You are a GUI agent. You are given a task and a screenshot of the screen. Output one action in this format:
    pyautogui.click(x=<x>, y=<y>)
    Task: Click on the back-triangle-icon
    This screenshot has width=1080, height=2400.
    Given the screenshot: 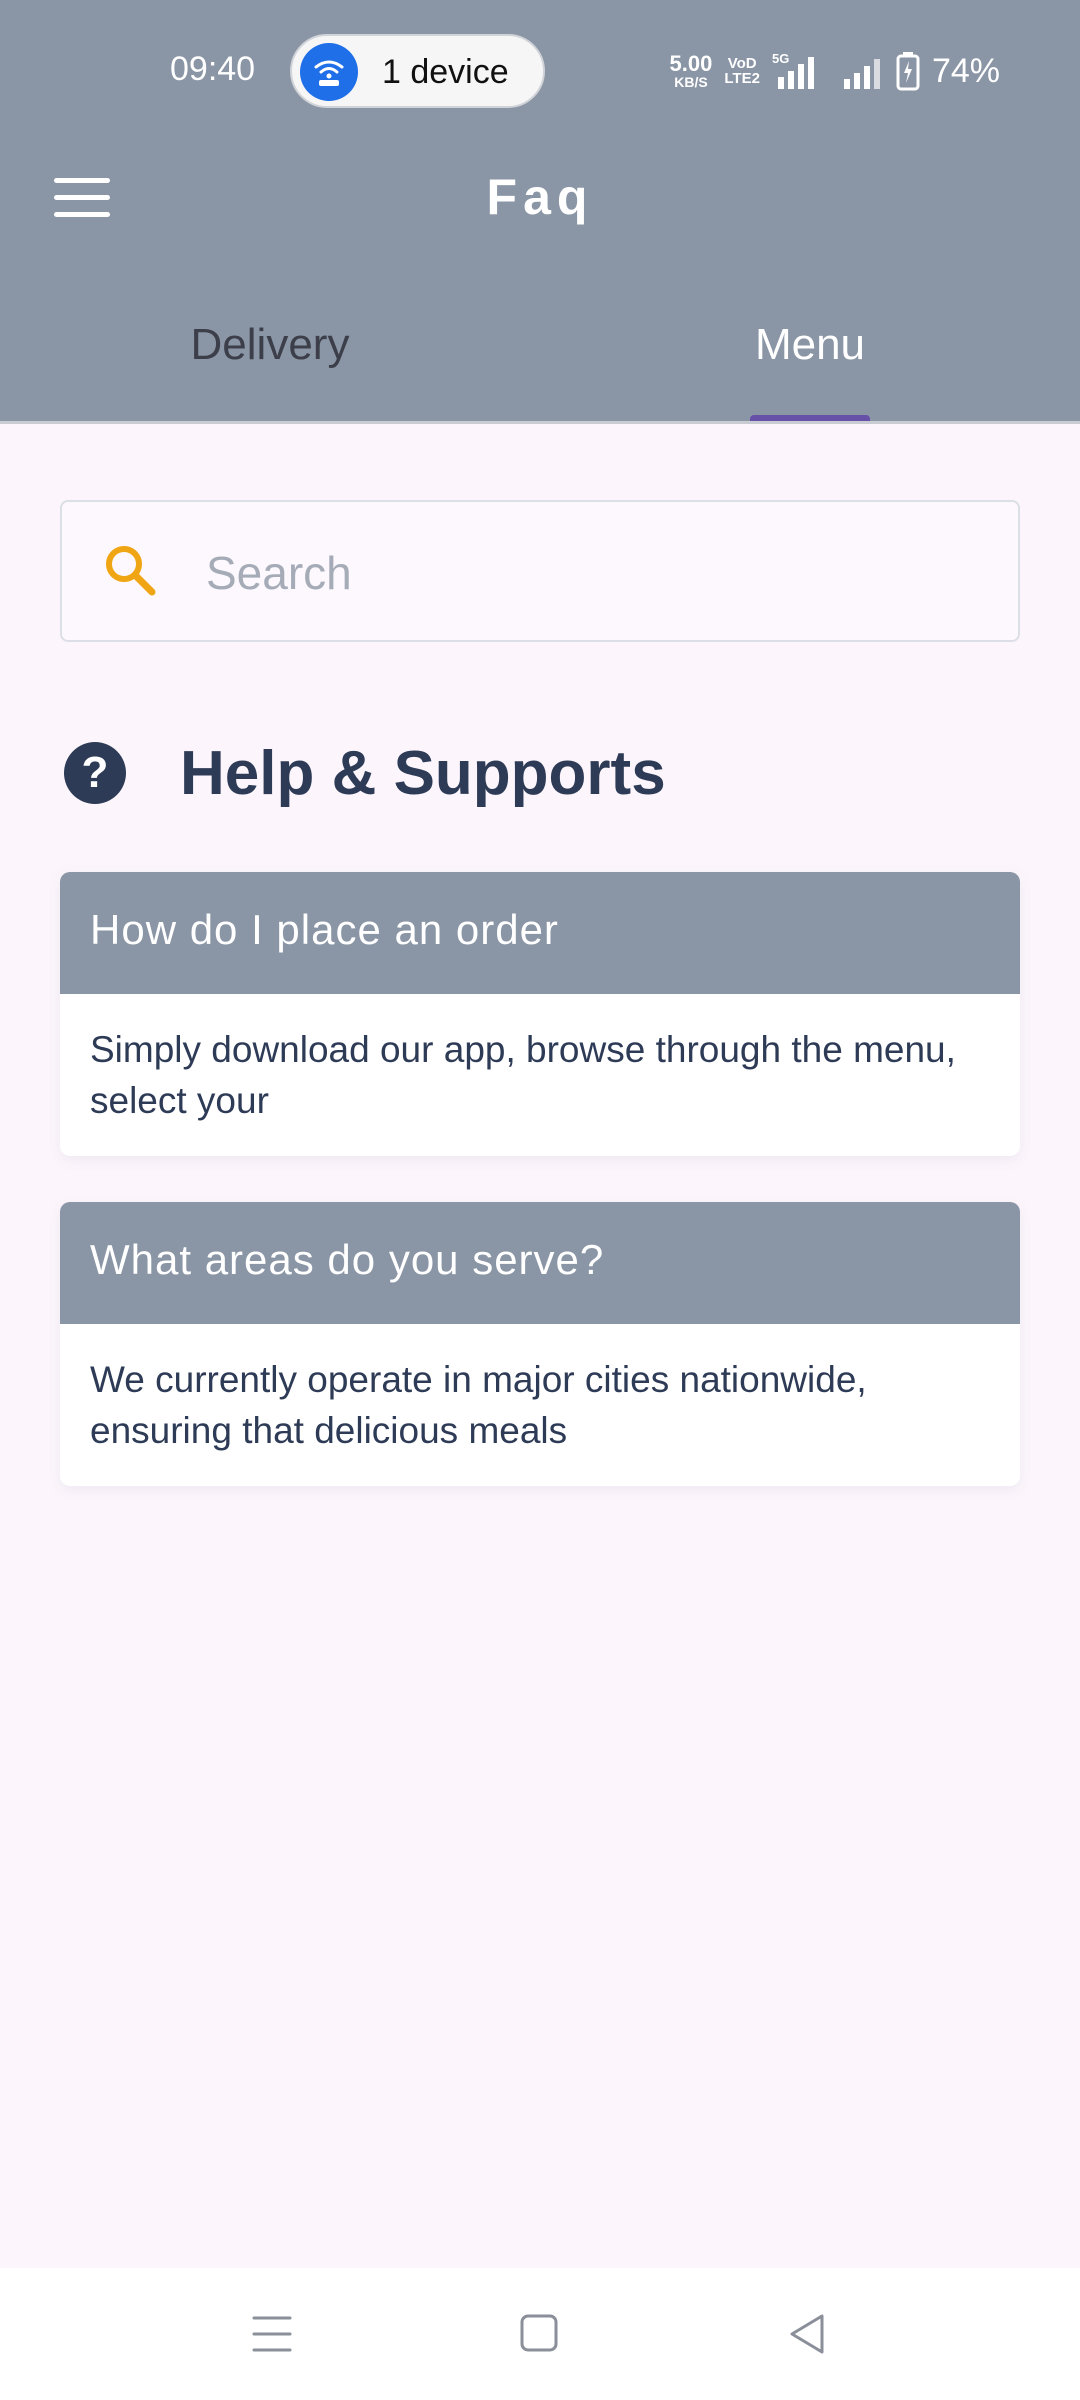 What is the action you would take?
    pyautogui.click(x=807, y=2334)
    